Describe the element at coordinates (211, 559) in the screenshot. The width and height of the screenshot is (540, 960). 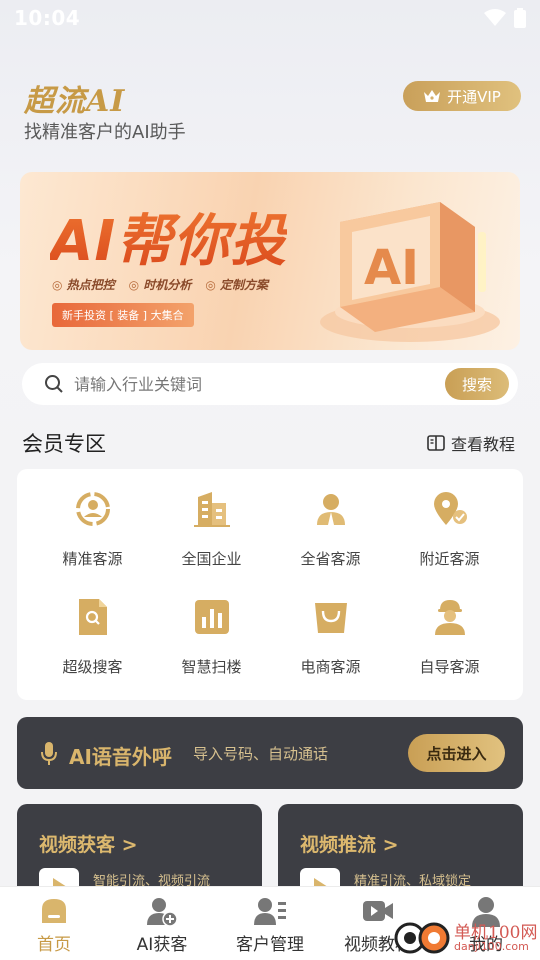
I see `grid-item-label: 全国企业` at that location.